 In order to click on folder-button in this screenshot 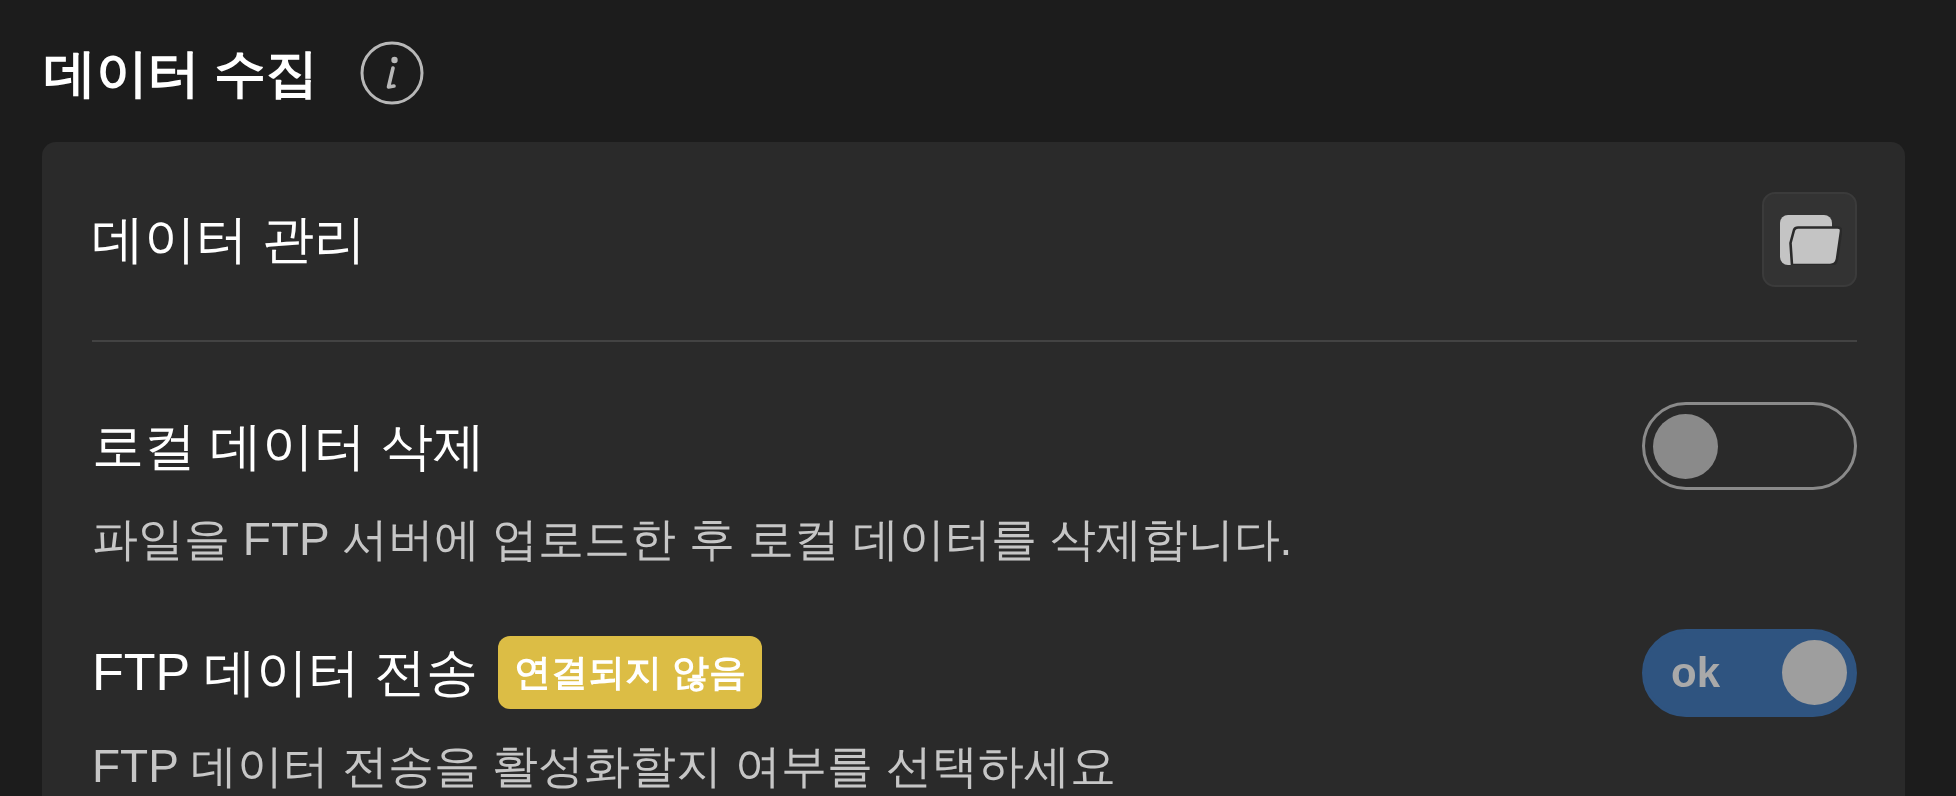, I will do `click(1809, 239)`.